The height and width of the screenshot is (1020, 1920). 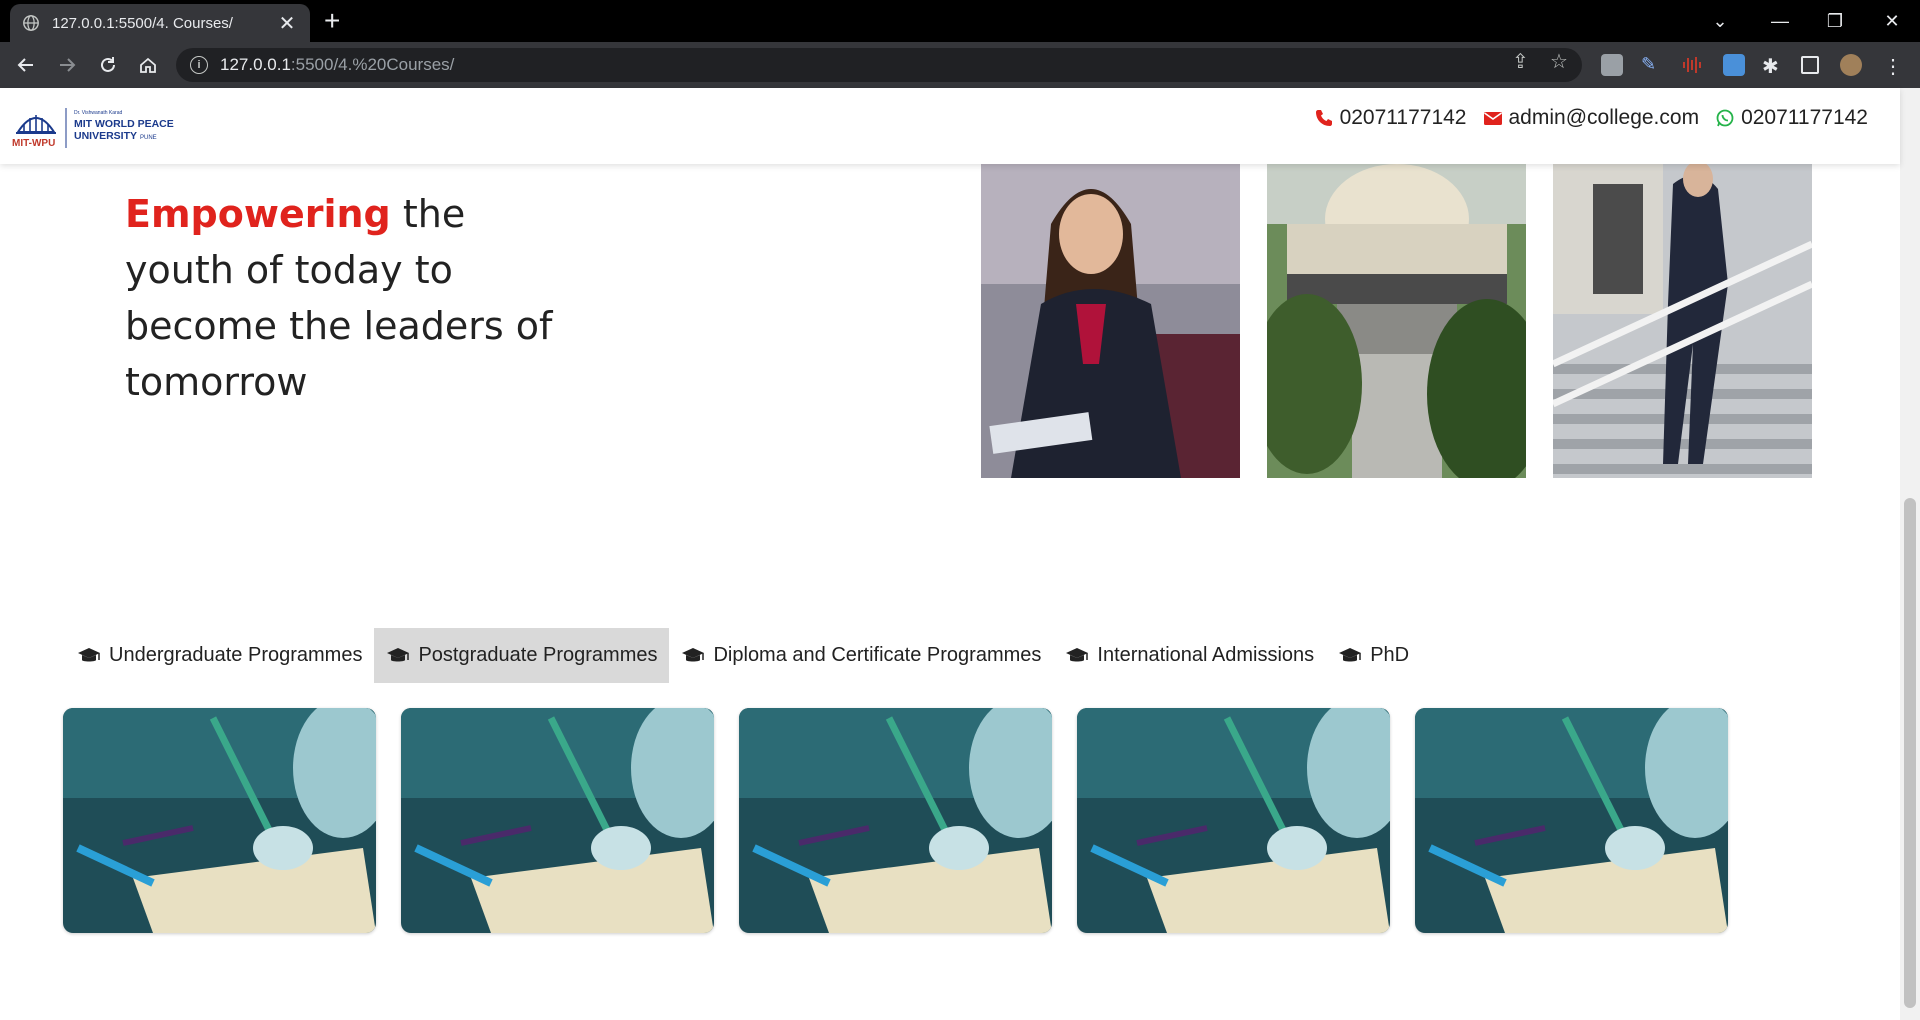 I want to click on page-scrollbar, so click(x=1910, y=554).